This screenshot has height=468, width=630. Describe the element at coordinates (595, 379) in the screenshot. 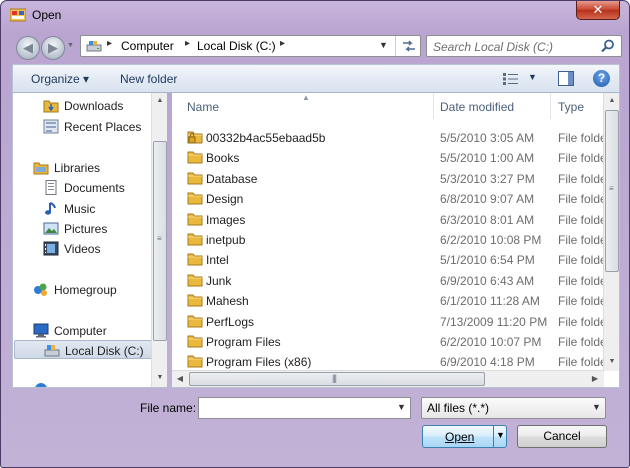

I see `scroll-right-icon: ▶` at that location.